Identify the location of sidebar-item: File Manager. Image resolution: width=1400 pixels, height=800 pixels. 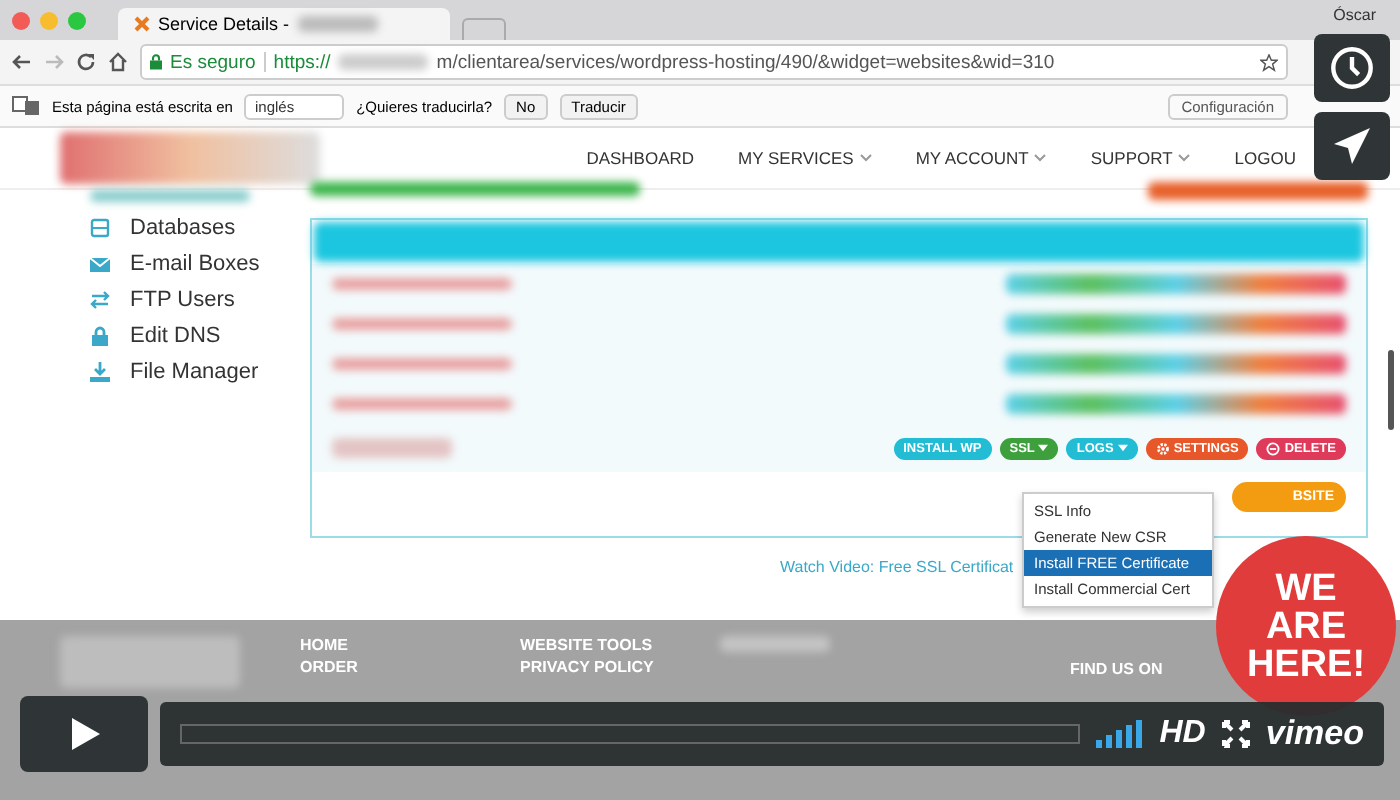
(200, 372).